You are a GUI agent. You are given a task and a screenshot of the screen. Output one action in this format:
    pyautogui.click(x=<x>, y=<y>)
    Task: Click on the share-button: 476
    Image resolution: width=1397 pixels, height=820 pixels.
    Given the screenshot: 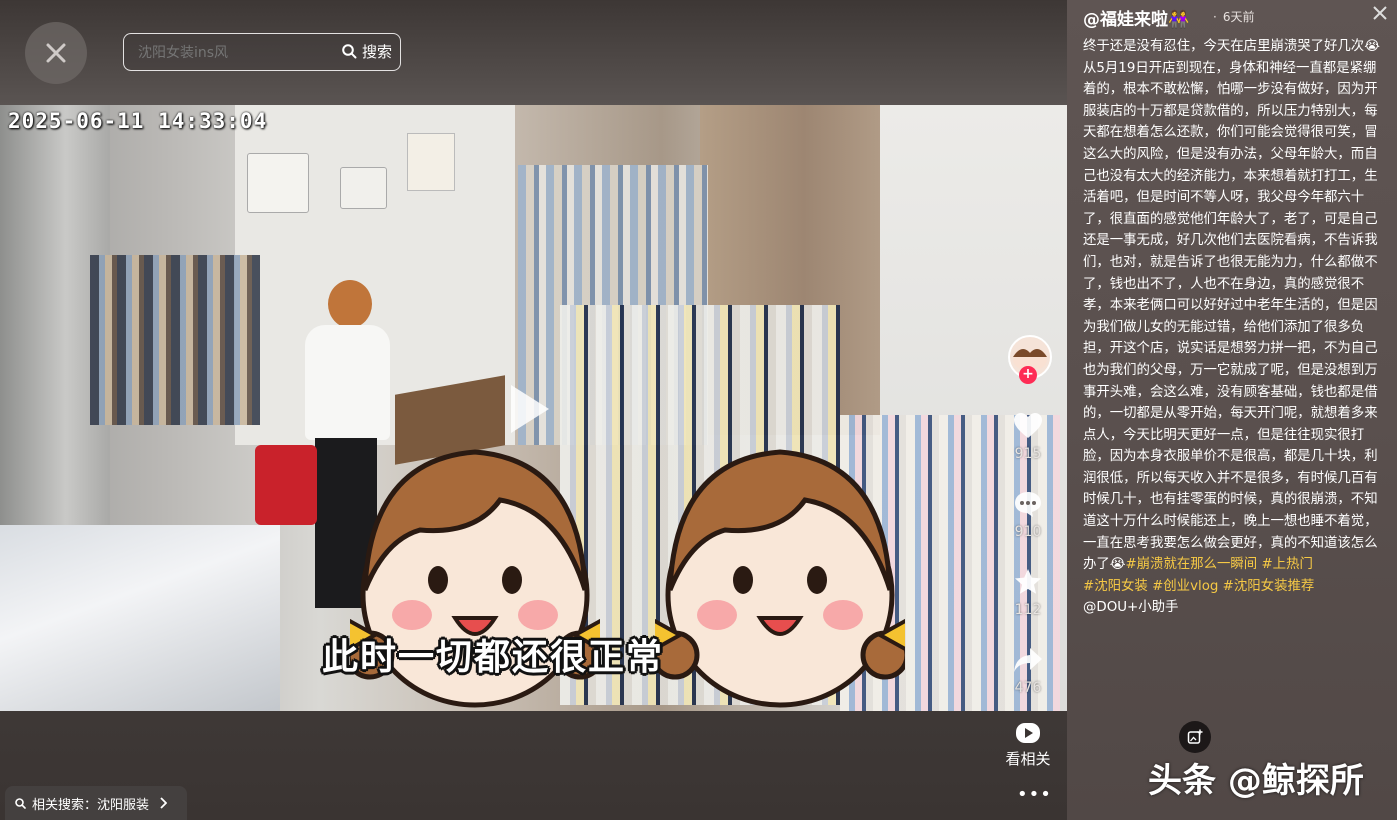 What is the action you would take?
    pyautogui.click(x=1028, y=671)
    